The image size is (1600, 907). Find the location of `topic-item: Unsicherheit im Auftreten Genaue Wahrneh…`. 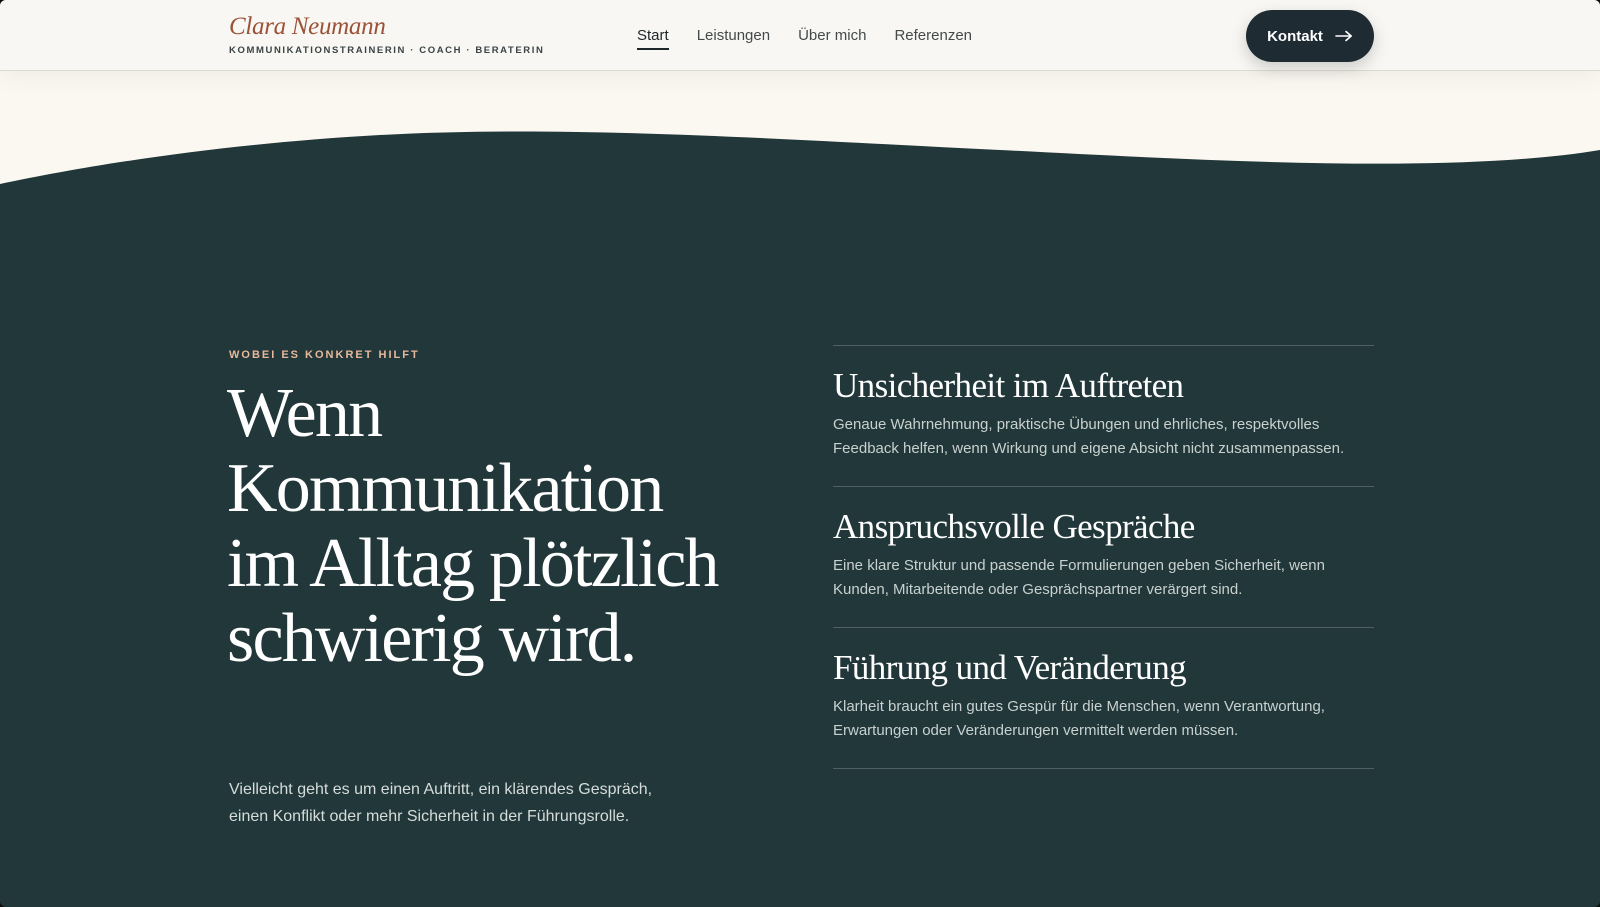

topic-item: Unsicherheit im Auftreten Genaue Wahrneh… is located at coordinates (1103, 416).